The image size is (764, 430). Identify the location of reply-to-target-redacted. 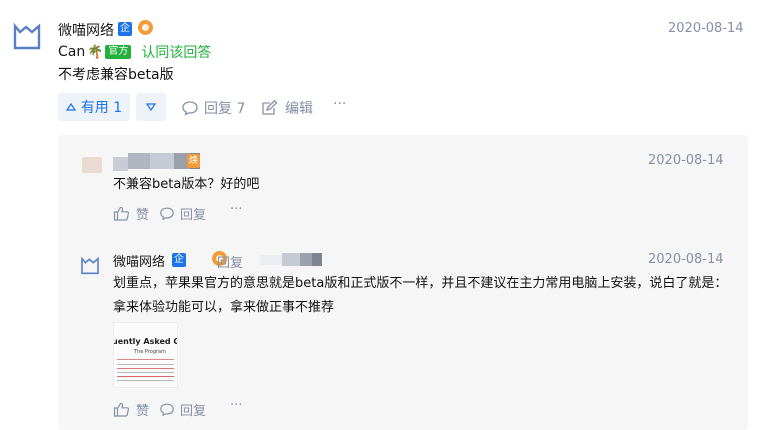
(291, 259).